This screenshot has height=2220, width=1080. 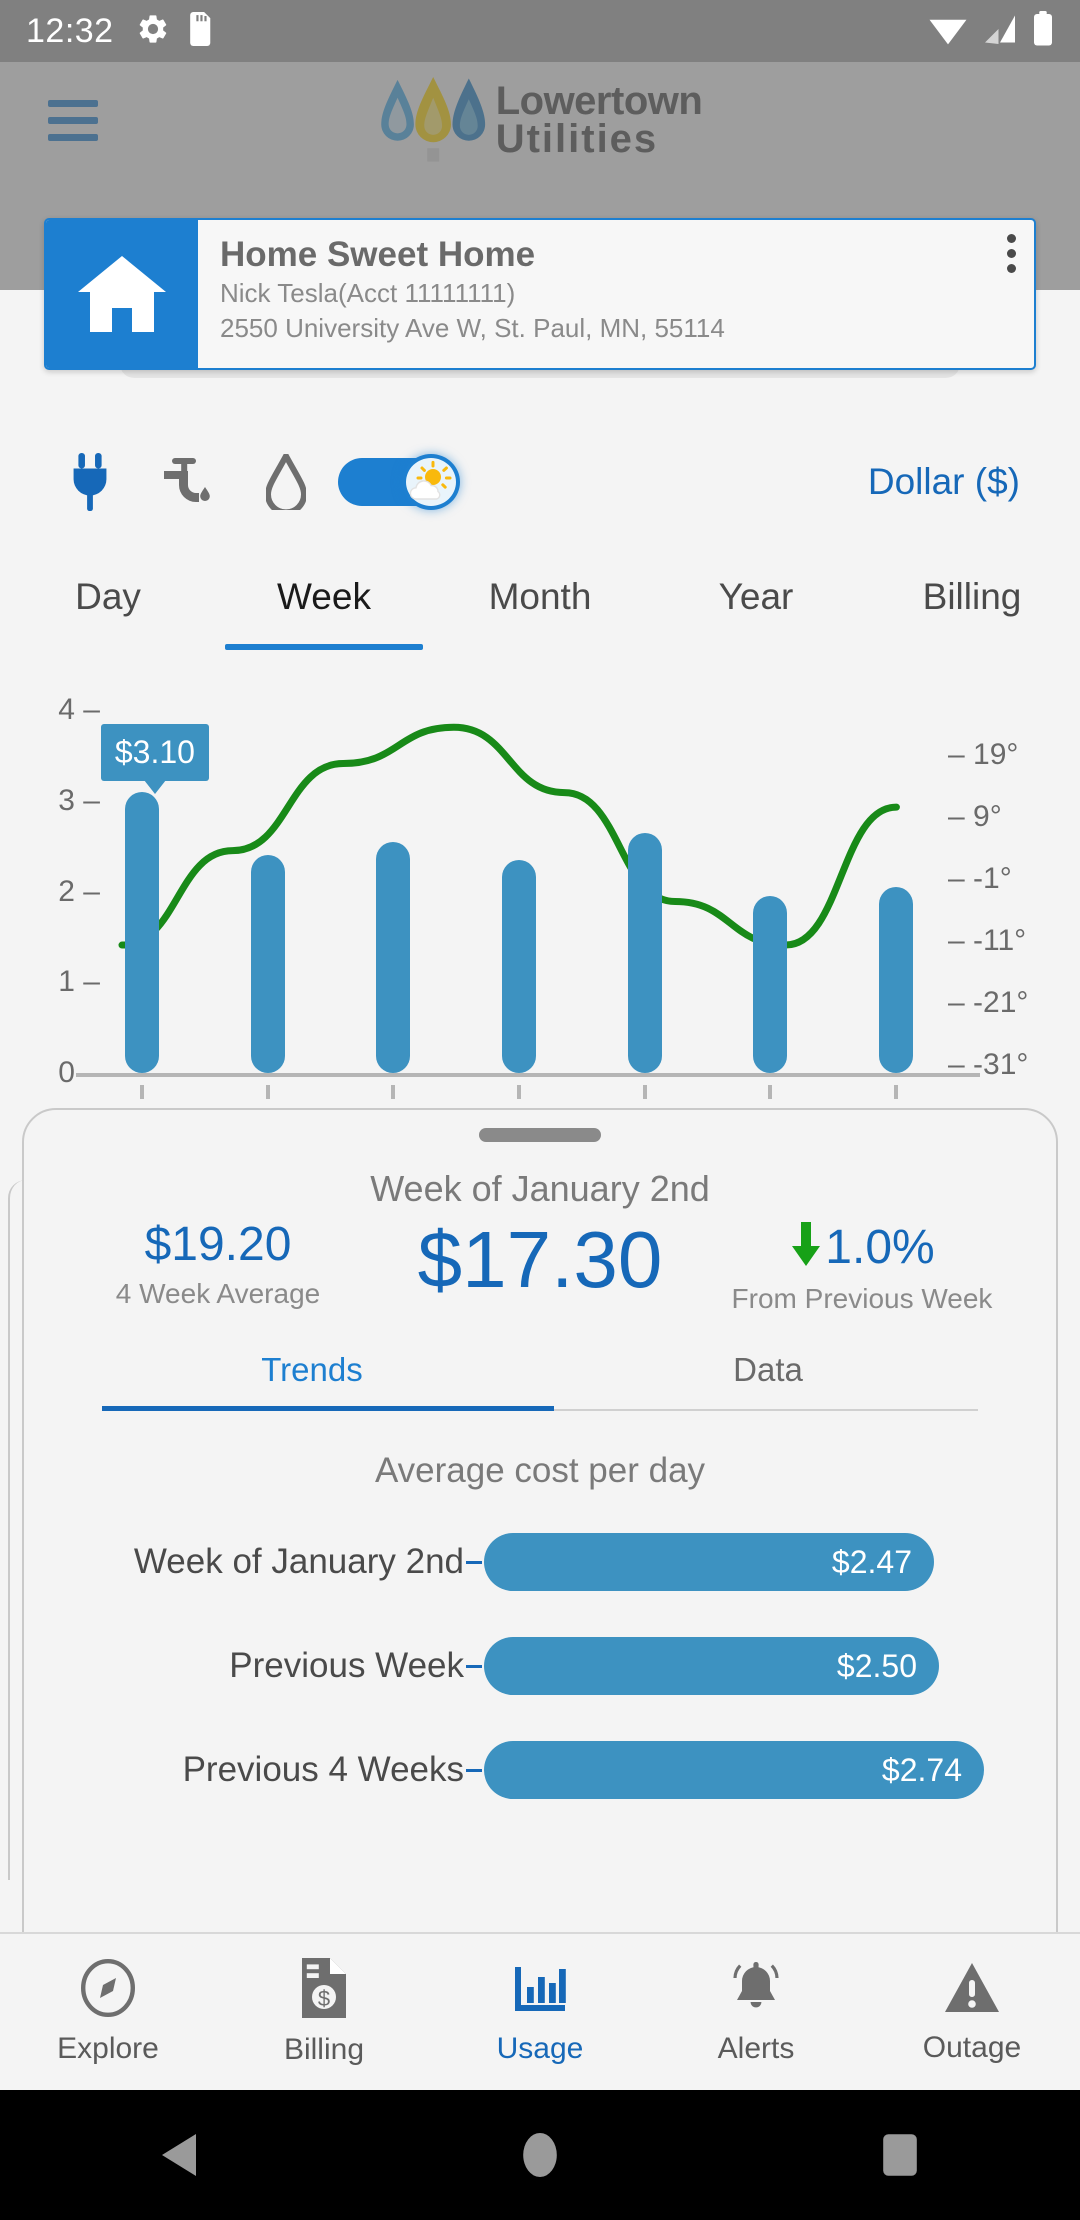 I want to click on unit-selector: Dollar ($), so click(x=944, y=482).